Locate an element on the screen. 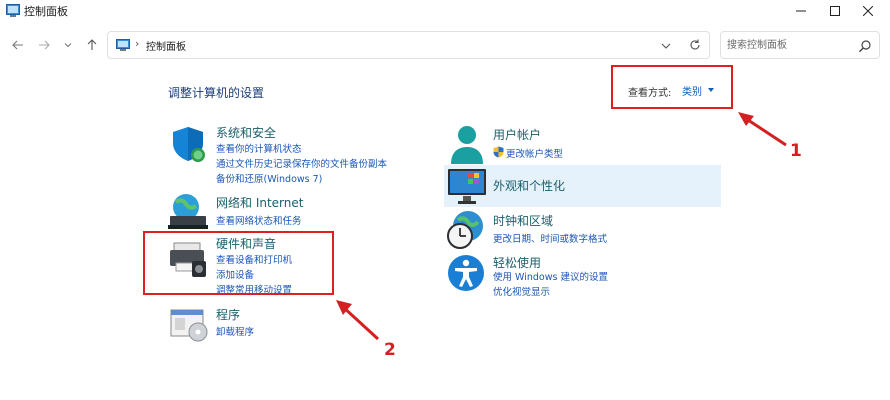  recent-locations-button is located at coordinates (68, 45).